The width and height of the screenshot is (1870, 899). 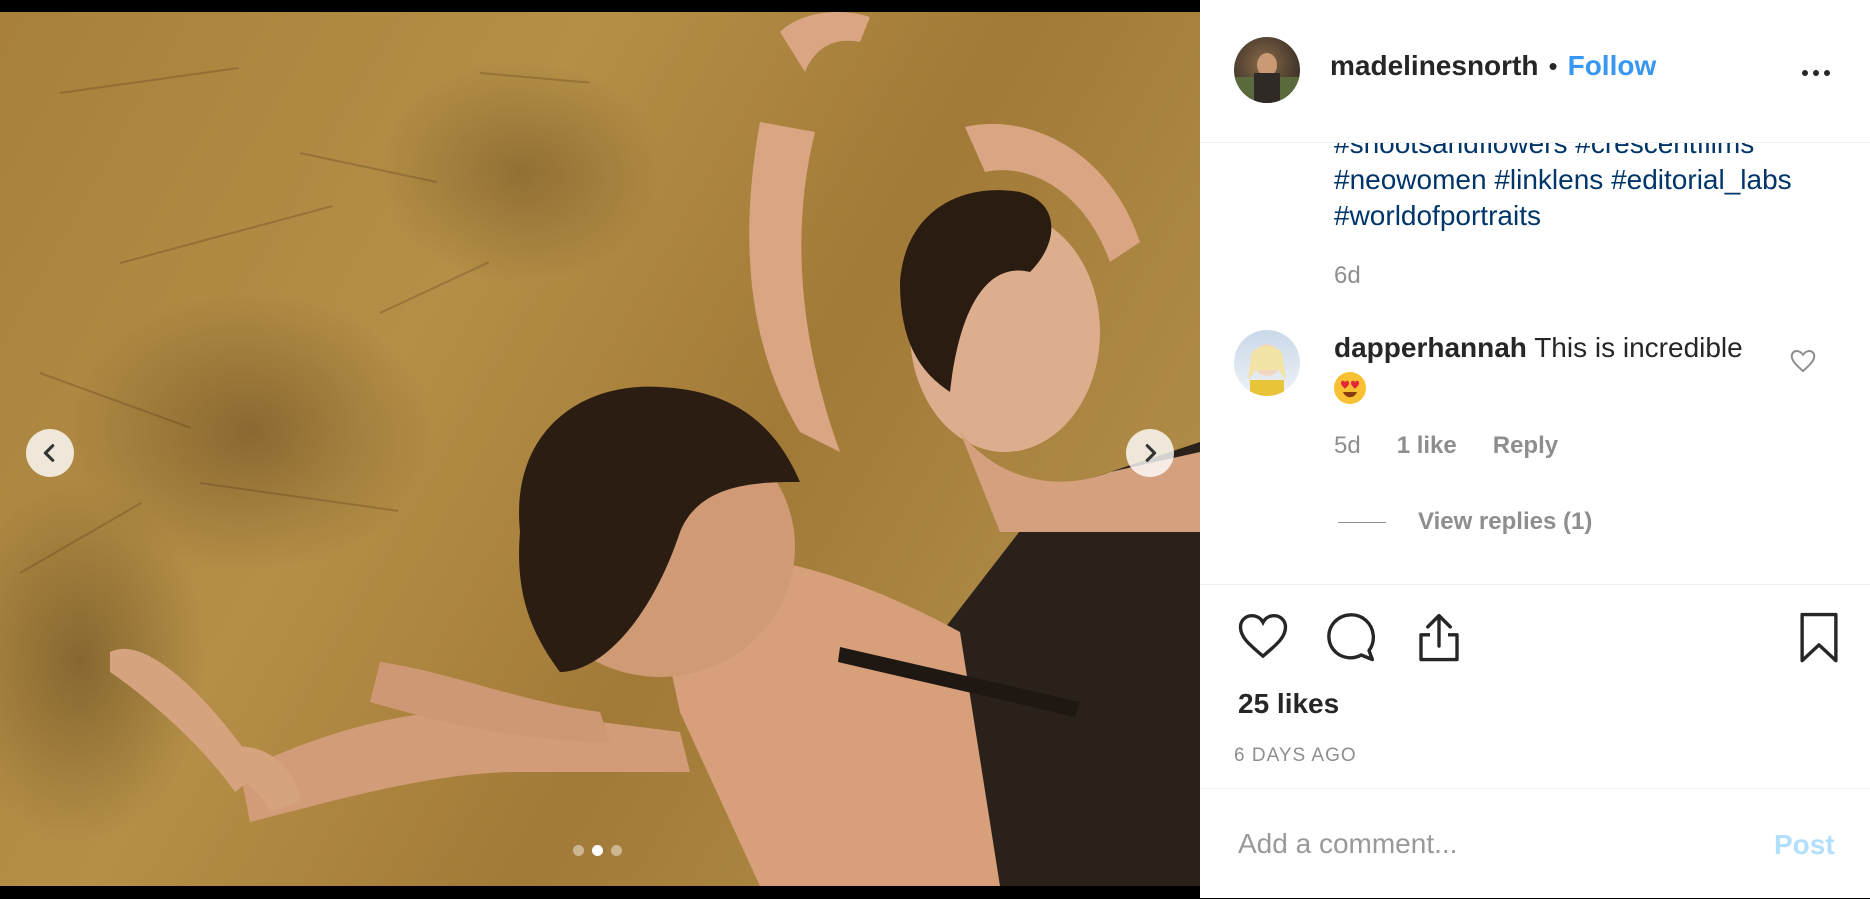 What do you see at coordinates (1351, 637) in the screenshot?
I see `comment-icon` at bounding box center [1351, 637].